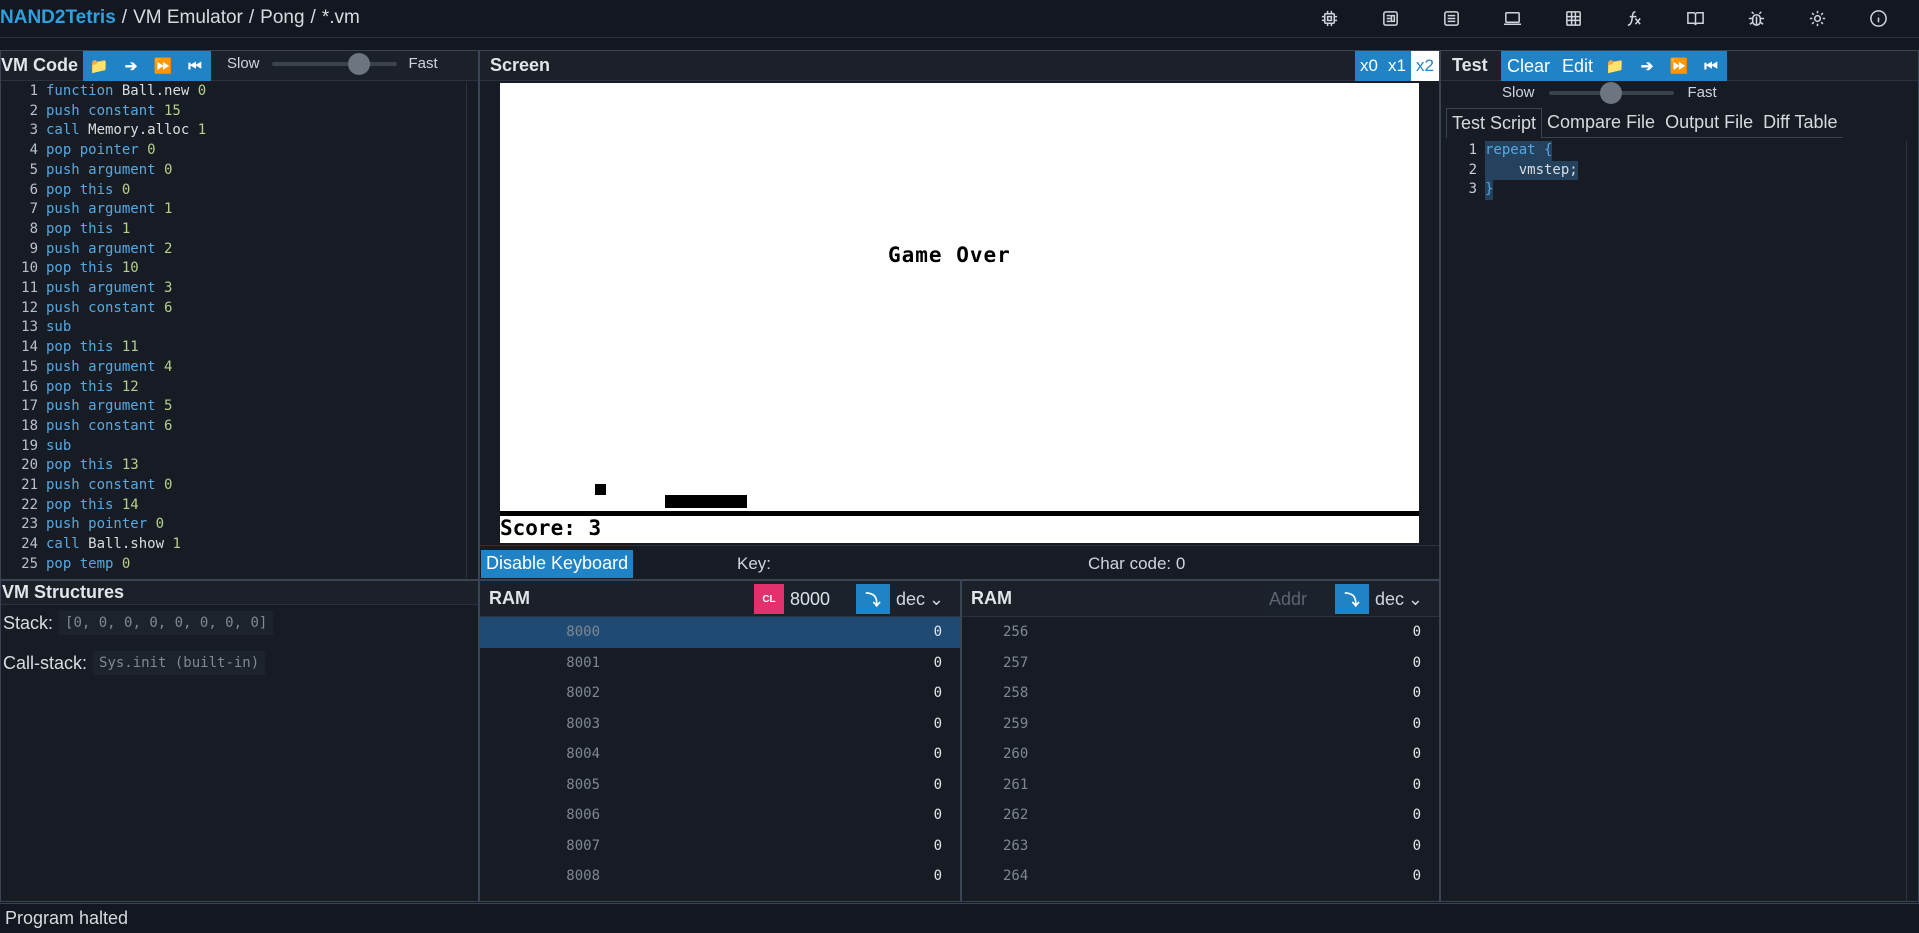 The image size is (1919, 933). I want to click on script-line: 2 vmstep;, so click(1673, 170).